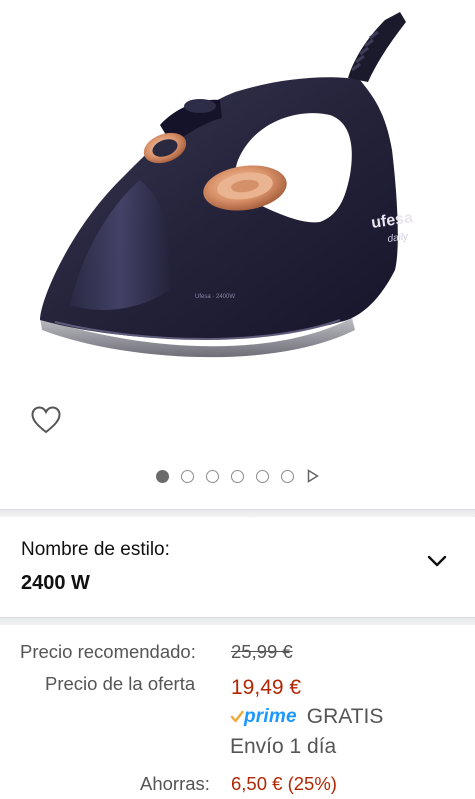  I want to click on prime-logo: prime, so click(263, 717).